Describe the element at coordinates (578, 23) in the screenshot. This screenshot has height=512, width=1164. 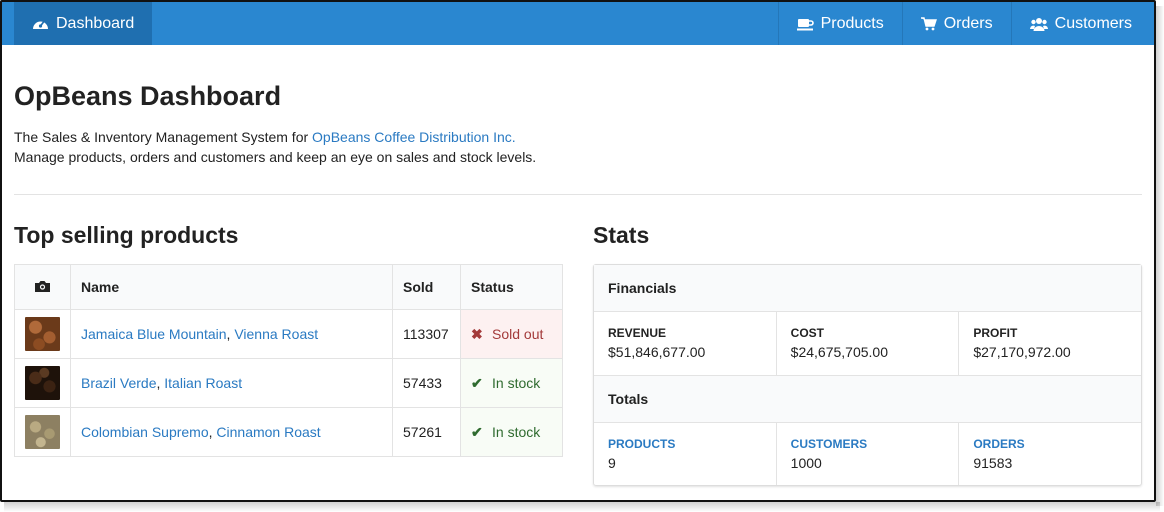
I see `top-navbar: Dashboard Products Orders Customers` at that location.